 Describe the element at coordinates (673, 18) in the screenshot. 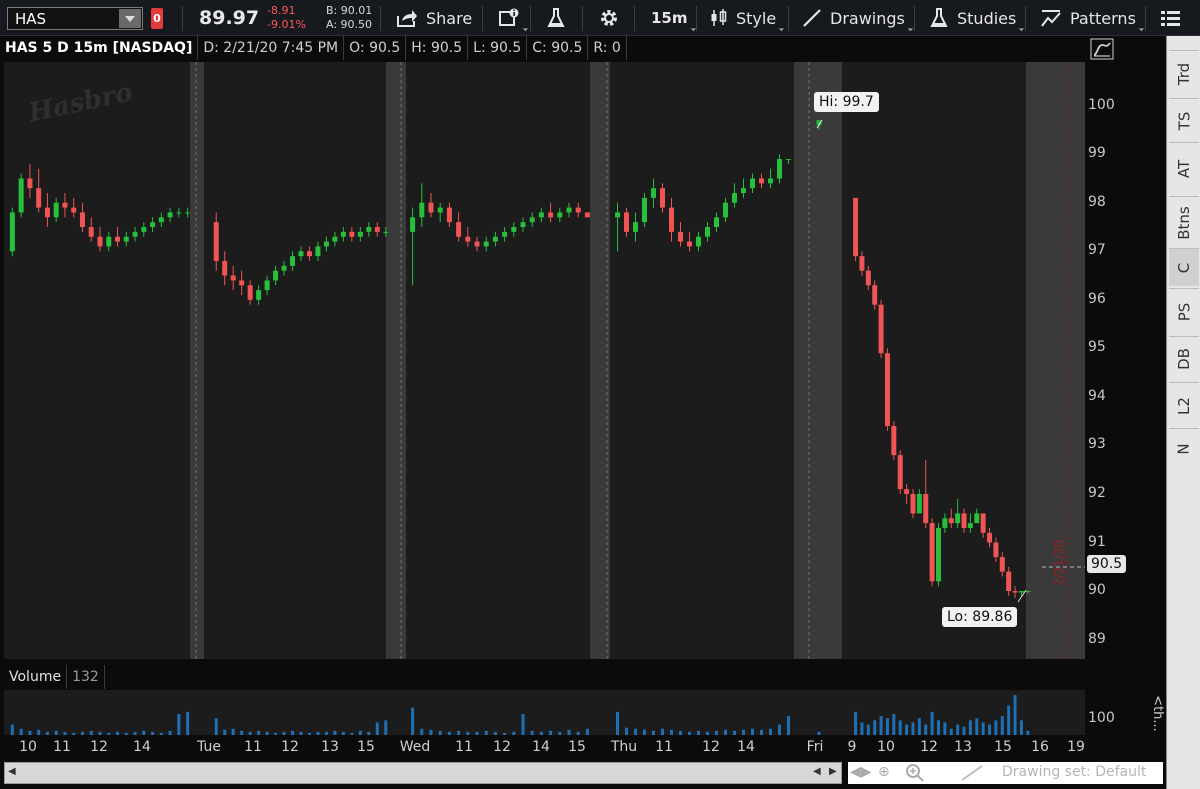

I see `timeframe-button: 15m` at that location.